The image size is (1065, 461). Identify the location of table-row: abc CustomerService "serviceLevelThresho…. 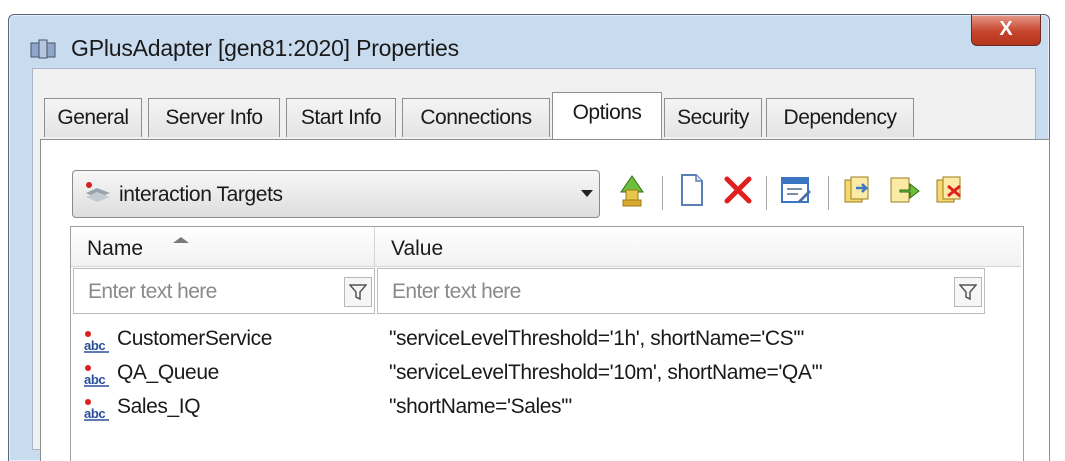
(546, 339).